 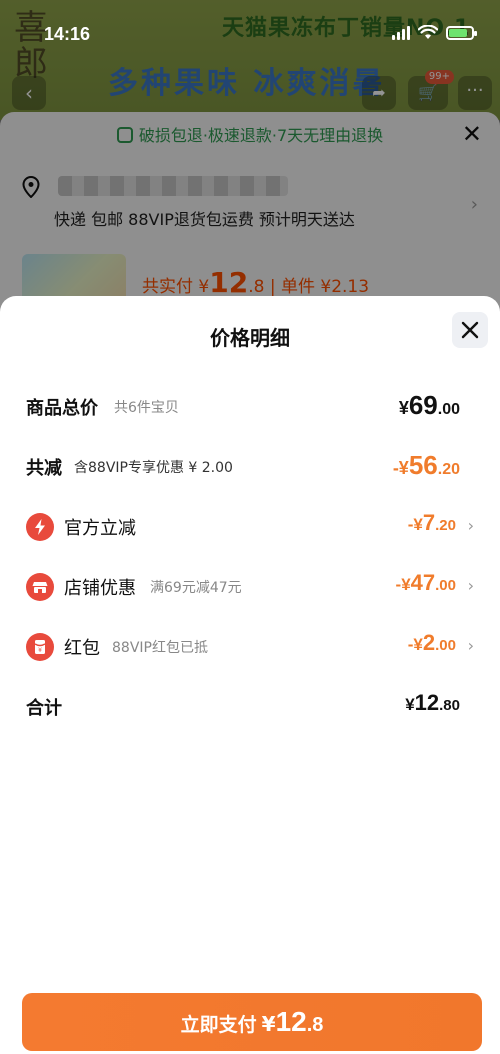 I want to click on row-store-discount: 店铺优惠 满69元减47元 -¥47.00 ›, so click(x=250, y=586).